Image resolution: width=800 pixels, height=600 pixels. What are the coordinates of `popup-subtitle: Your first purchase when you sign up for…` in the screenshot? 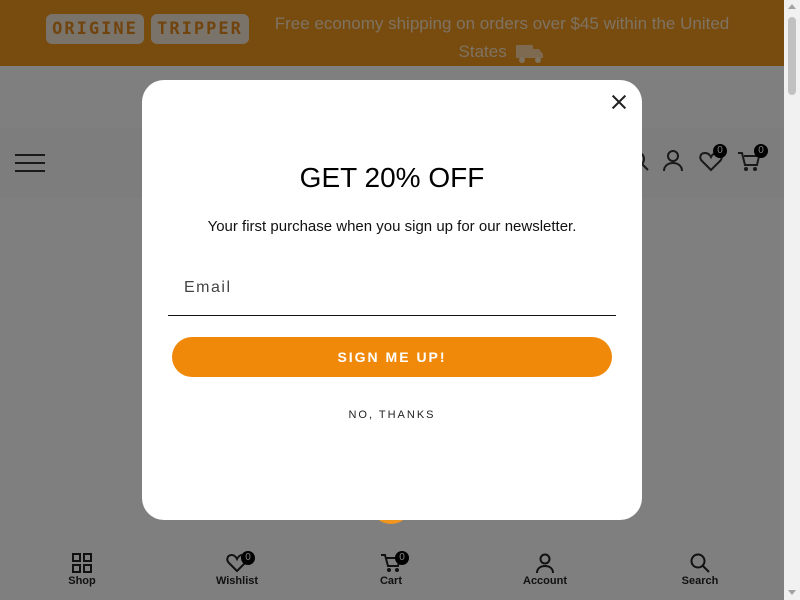 It's located at (392, 226).